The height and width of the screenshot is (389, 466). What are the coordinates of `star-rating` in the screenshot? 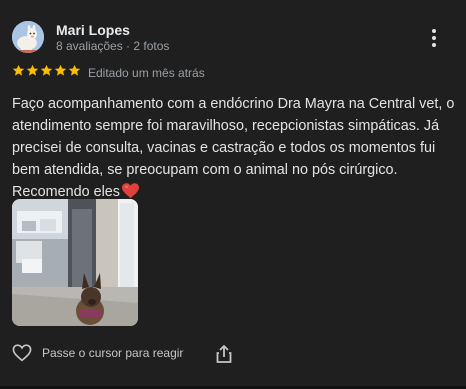 It's located at (46, 71).